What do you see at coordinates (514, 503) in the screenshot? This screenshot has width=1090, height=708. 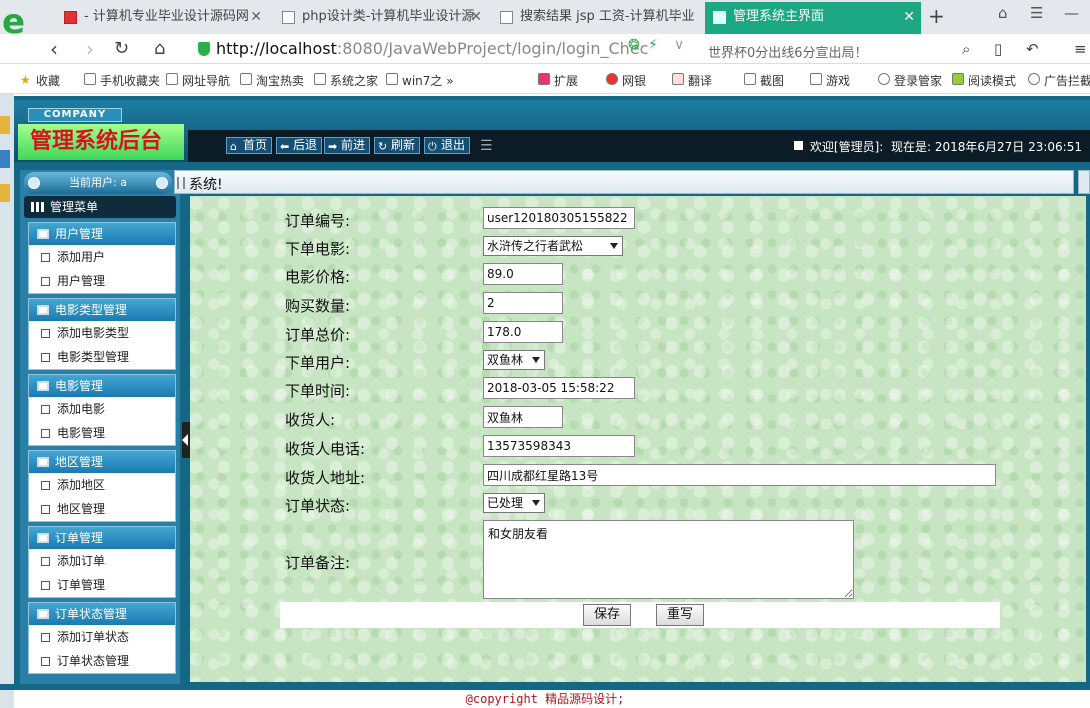 I see `status-select: 已处理` at bounding box center [514, 503].